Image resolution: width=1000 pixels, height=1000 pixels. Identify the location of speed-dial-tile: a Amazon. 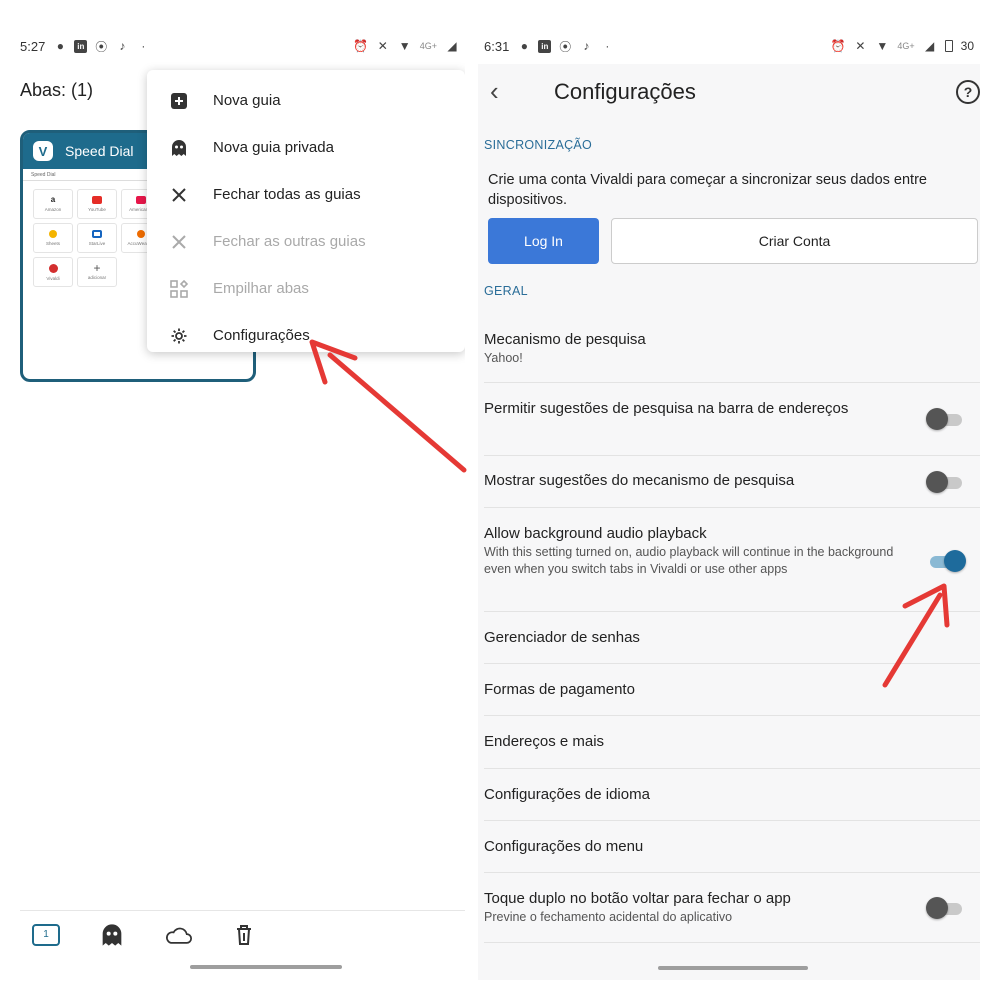
(53, 204).